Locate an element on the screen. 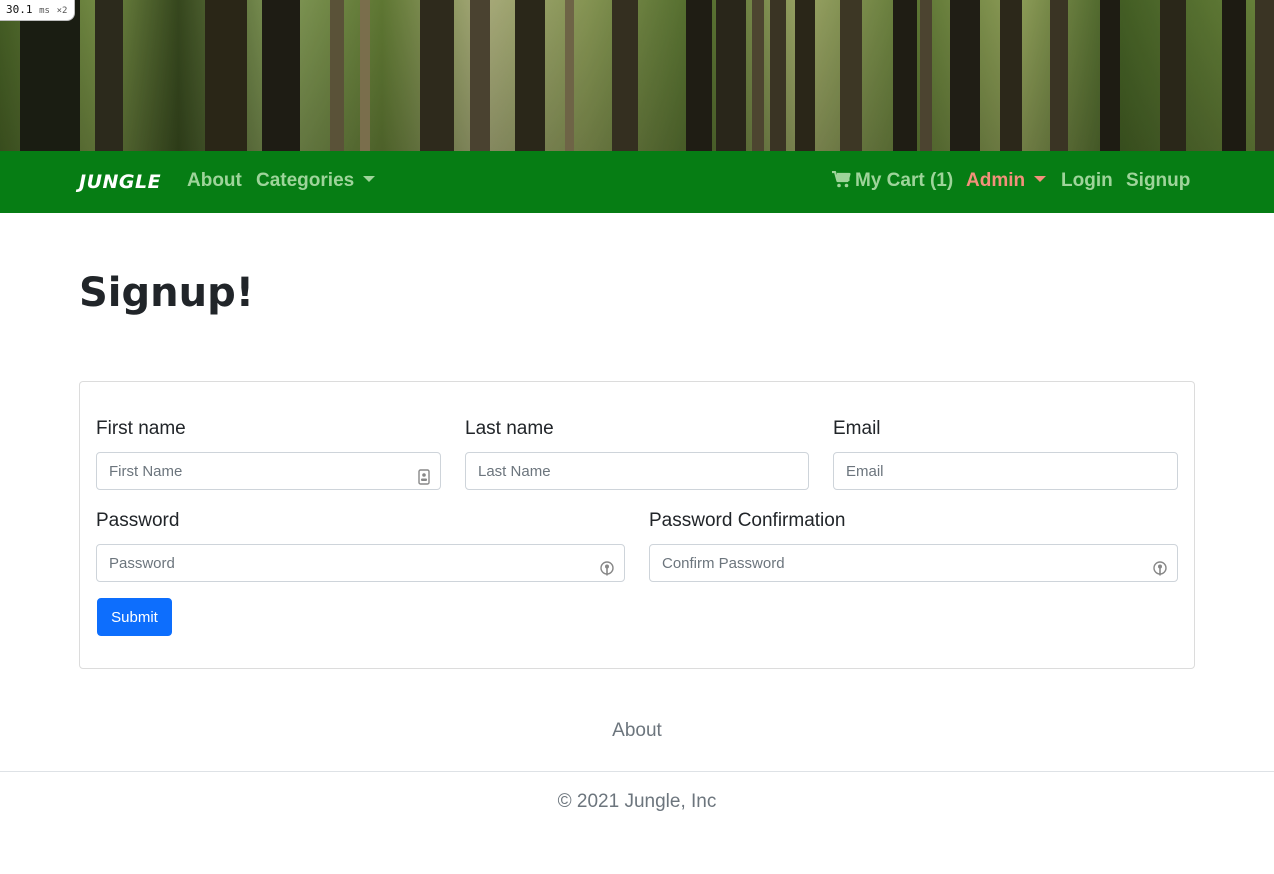 This screenshot has height=874, width=1274. last-name-field-wrapper is located at coordinates (637, 471).